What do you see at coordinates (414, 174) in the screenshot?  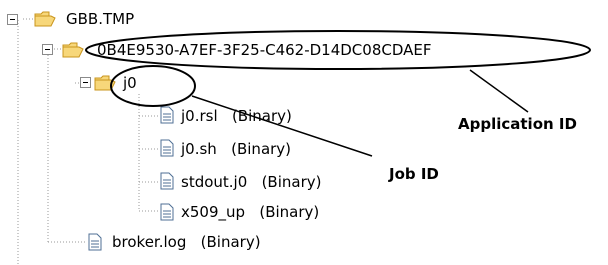 I see `annotation-job-id: Job ID` at bounding box center [414, 174].